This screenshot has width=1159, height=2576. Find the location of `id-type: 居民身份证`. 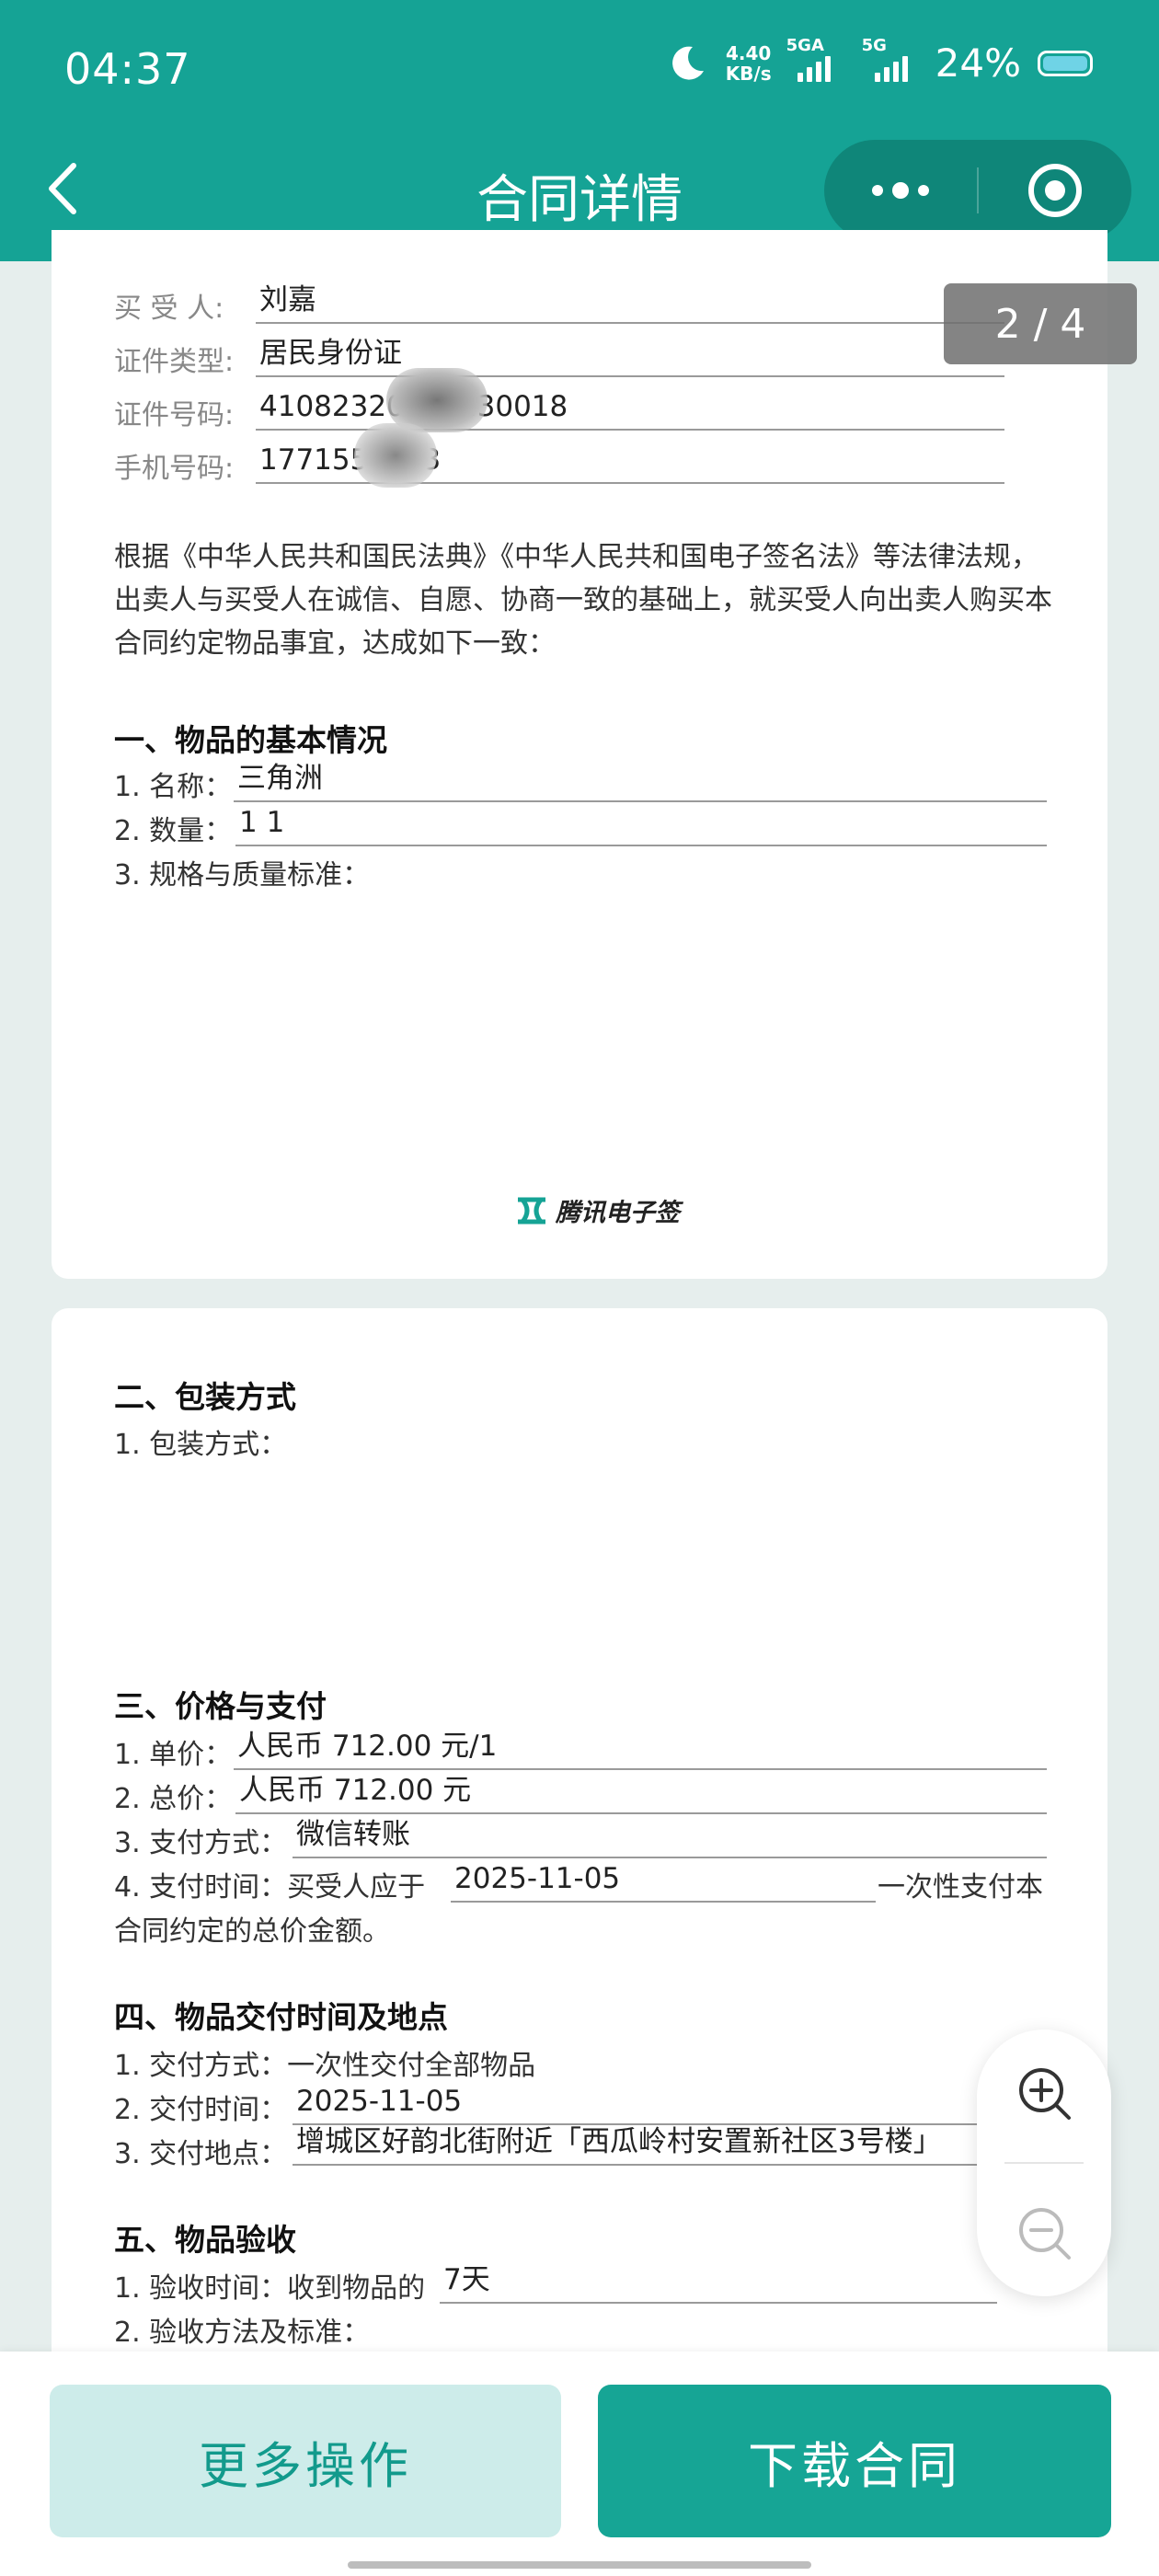

id-type: 居民身份证 is located at coordinates (630, 355).